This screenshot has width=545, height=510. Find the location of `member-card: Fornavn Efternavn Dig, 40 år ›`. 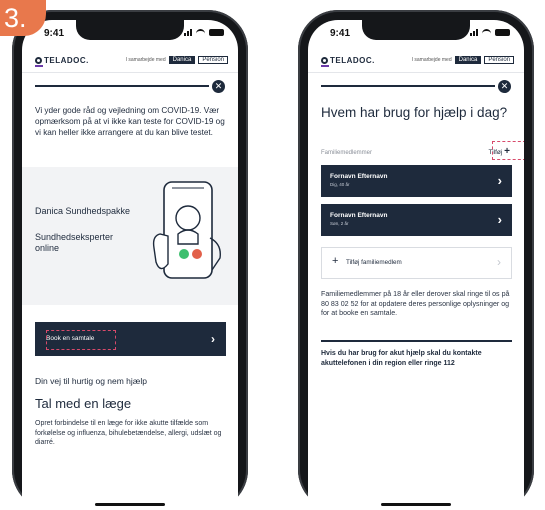

member-card: Fornavn Efternavn Dig, 40 år › is located at coordinates (416, 181).